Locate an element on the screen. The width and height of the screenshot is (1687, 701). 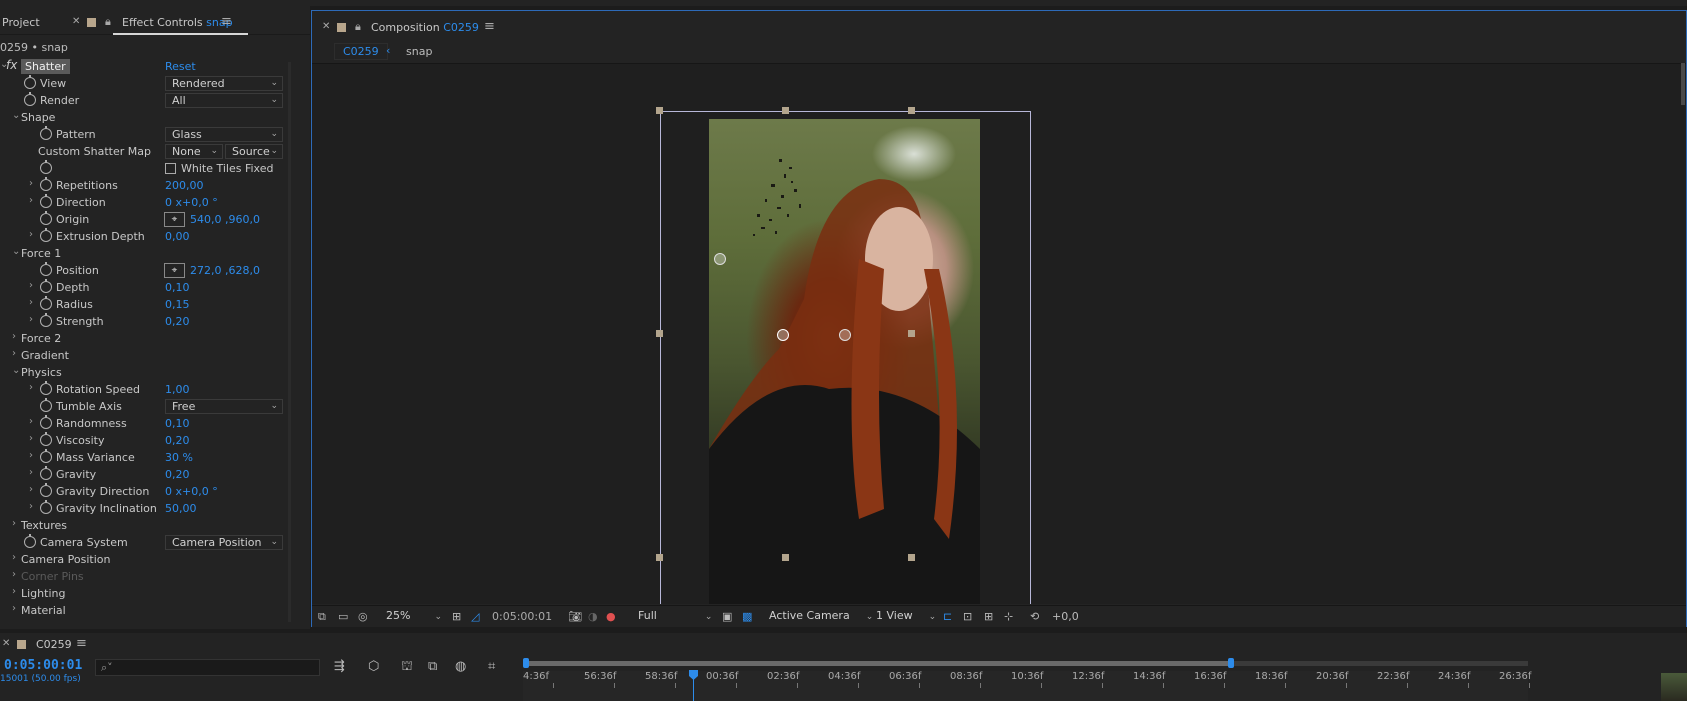
comp-mini-flowchart-icon: ⇶ is located at coordinates (339, 666).